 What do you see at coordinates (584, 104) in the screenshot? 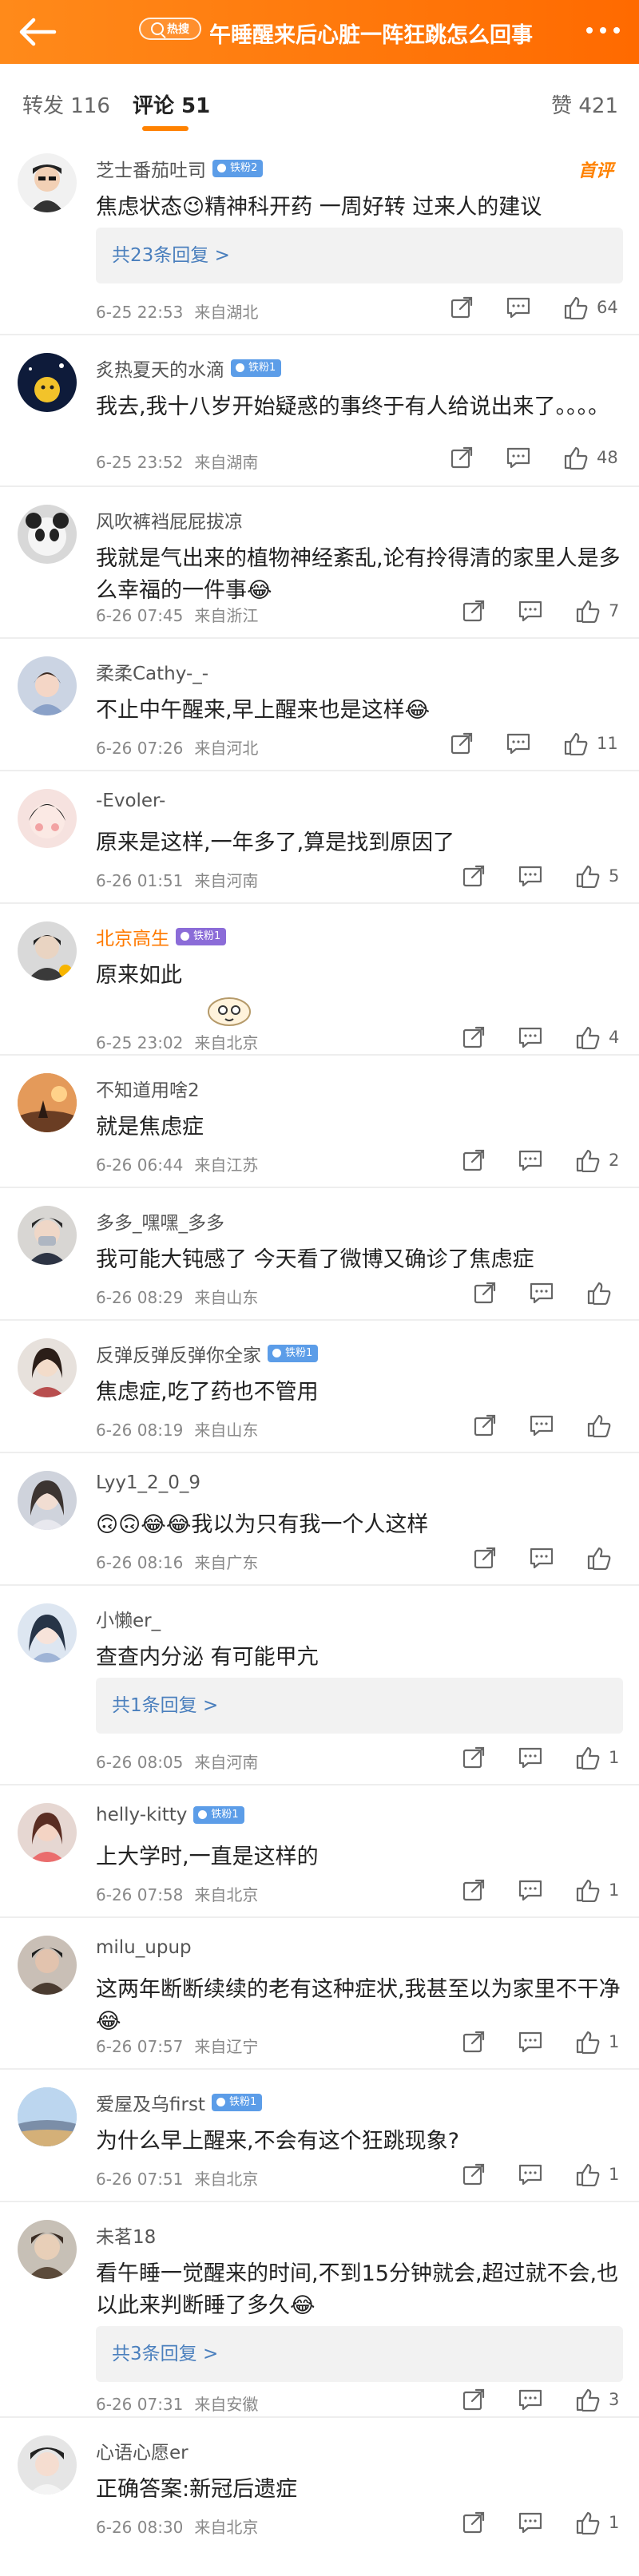
I see `tab-likes: 赞 421` at bounding box center [584, 104].